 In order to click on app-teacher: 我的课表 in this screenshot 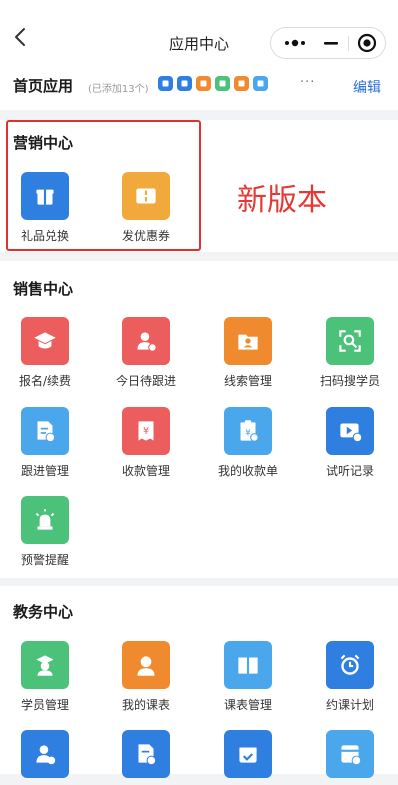, I will do `click(146, 677)`.